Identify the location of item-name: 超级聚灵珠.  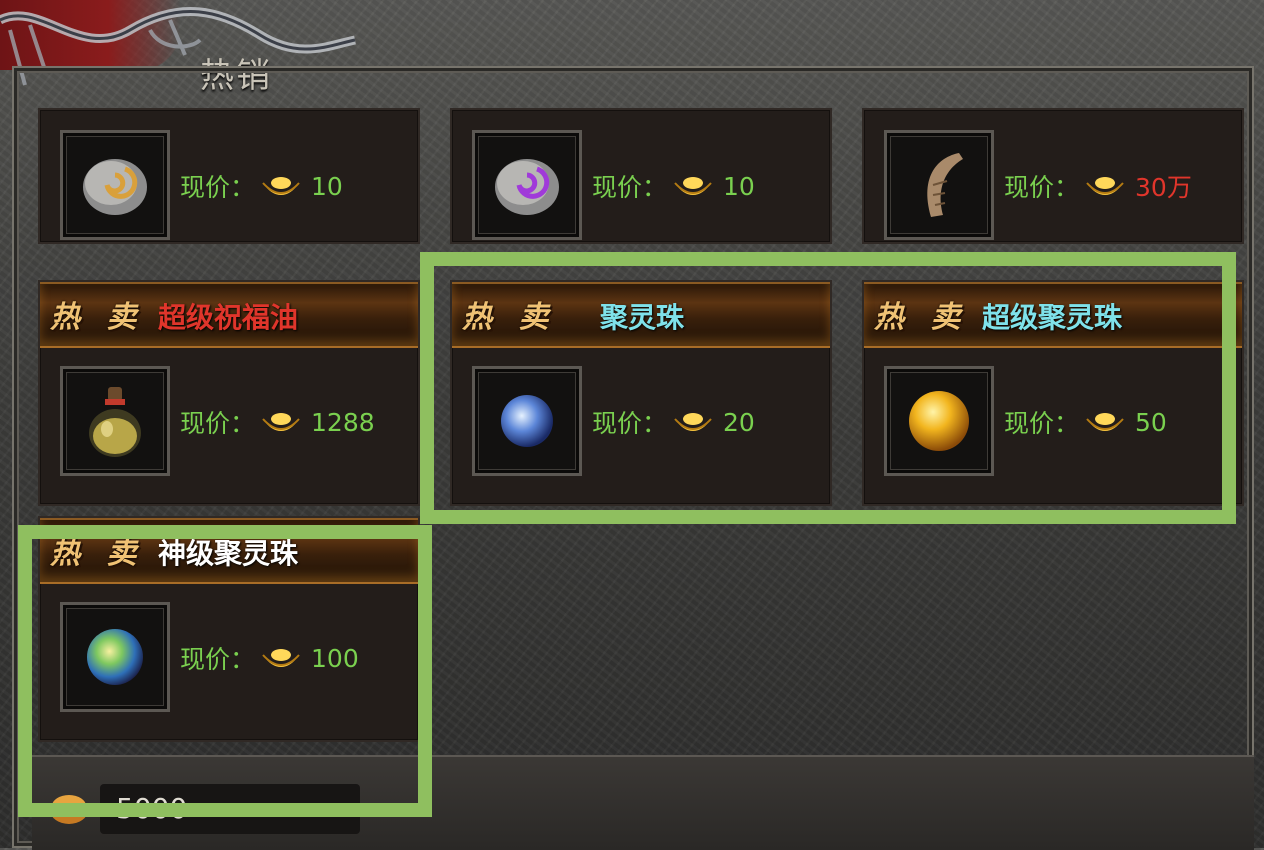
(1052, 317).